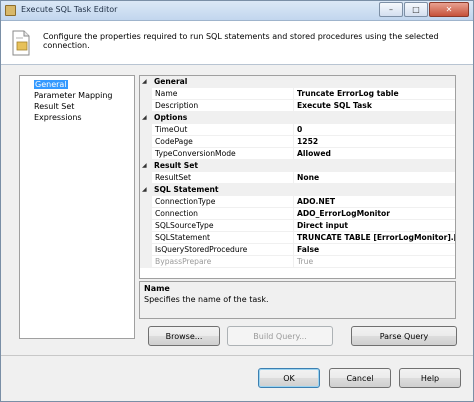 The width and height of the screenshot is (474, 402). Describe the element at coordinates (360, 378) in the screenshot. I see `cancel-button: Cancel` at that location.